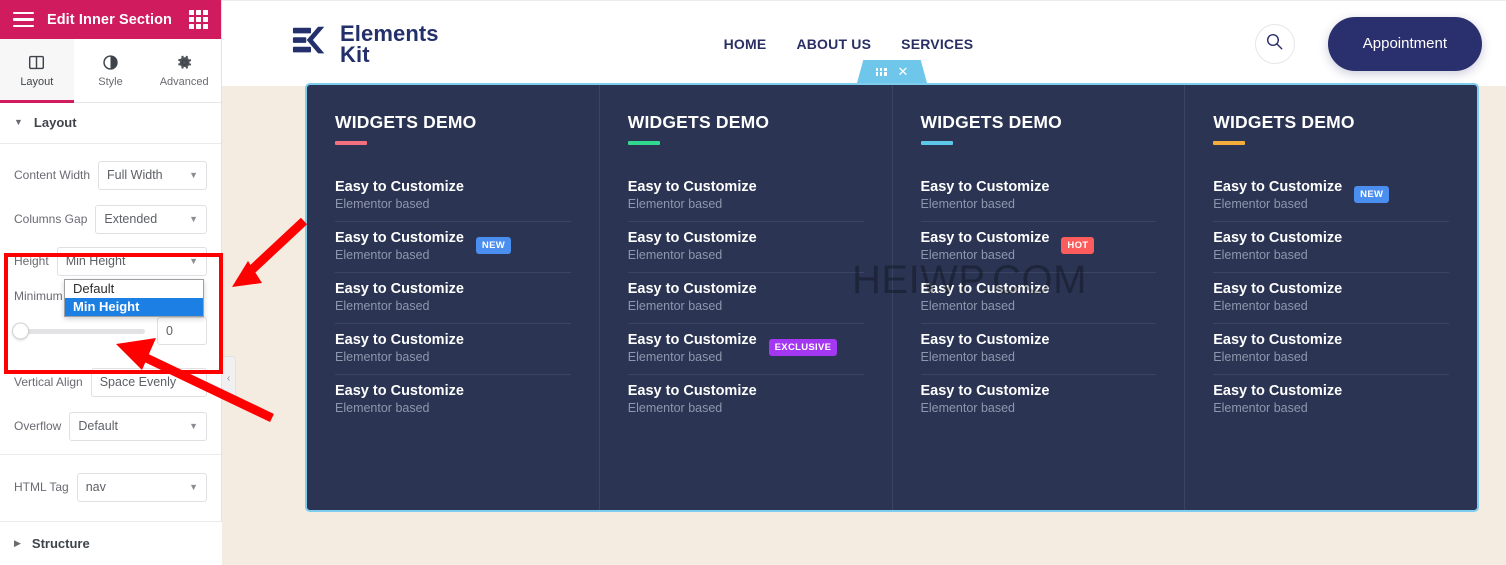 The width and height of the screenshot is (1506, 565). I want to click on widget-list-item: Easy to Customize Elementor based HOT, so click(1038, 247).